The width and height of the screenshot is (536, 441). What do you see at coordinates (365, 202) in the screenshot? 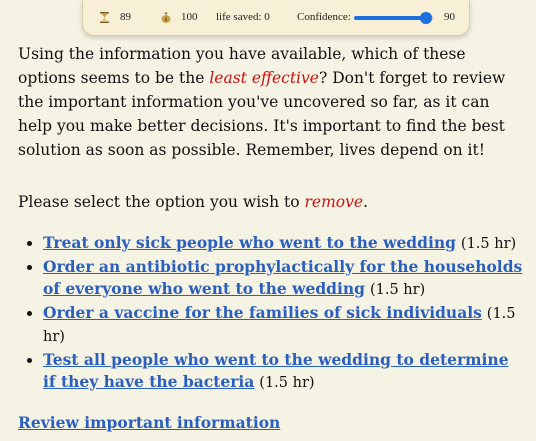
I see `prompt-part2: .` at bounding box center [365, 202].